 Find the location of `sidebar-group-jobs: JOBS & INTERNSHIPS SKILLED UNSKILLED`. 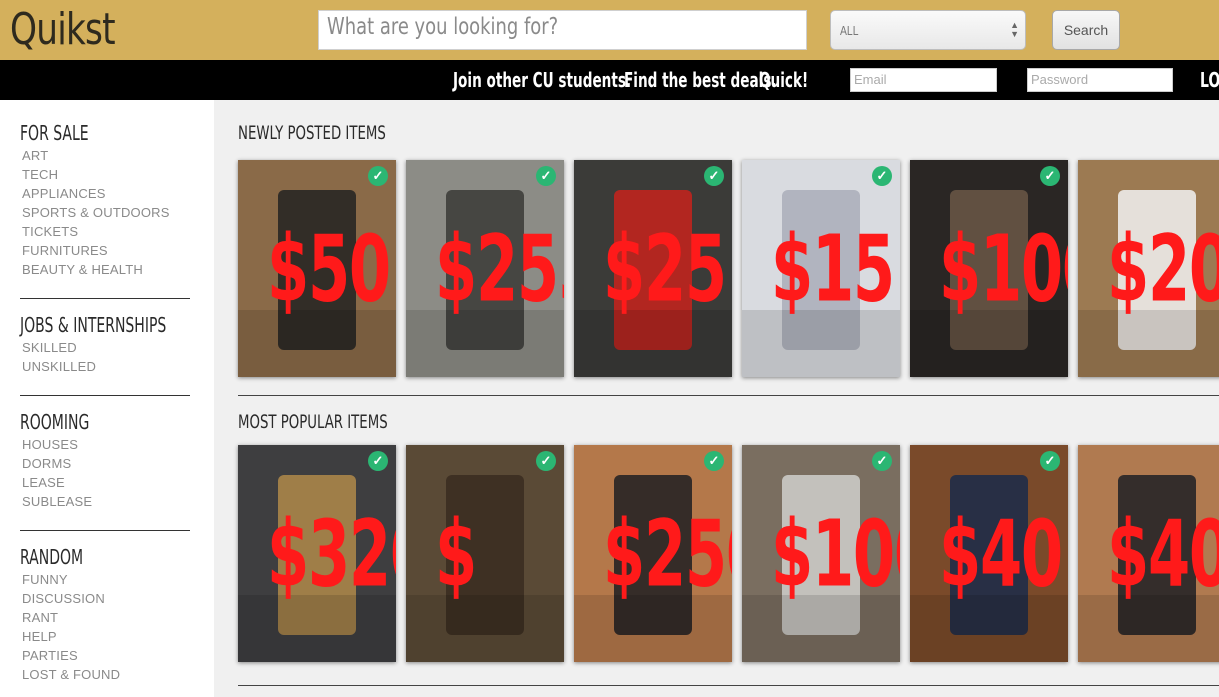

sidebar-group-jobs: JOBS & INTERNSHIPS SKILLED UNSKILLED is located at coordinates (124, 344).